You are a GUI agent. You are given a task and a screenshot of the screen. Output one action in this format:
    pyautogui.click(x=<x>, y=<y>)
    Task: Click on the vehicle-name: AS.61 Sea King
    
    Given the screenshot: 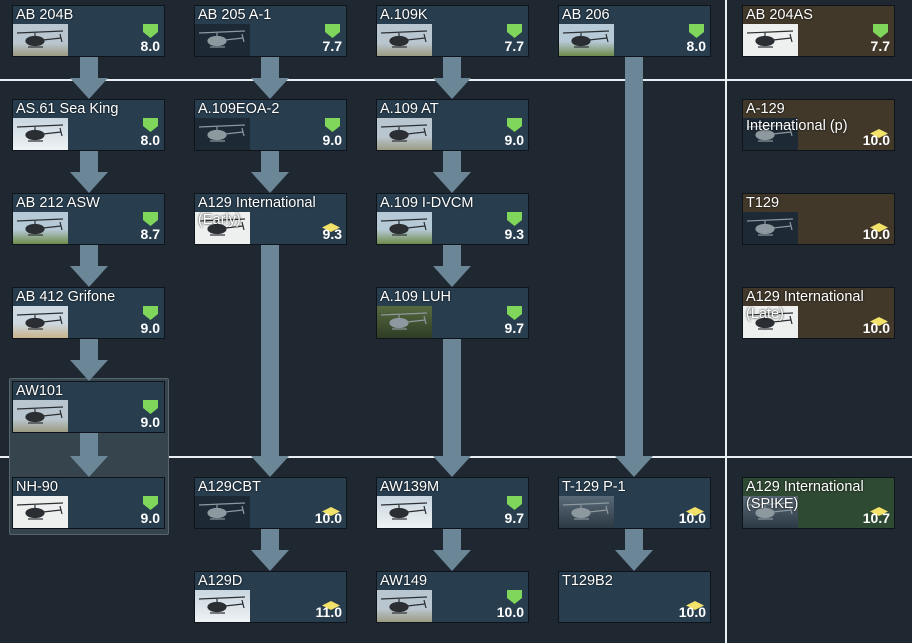 What is the action you would take?
    pyautogui.click(x=67, y=109)
    